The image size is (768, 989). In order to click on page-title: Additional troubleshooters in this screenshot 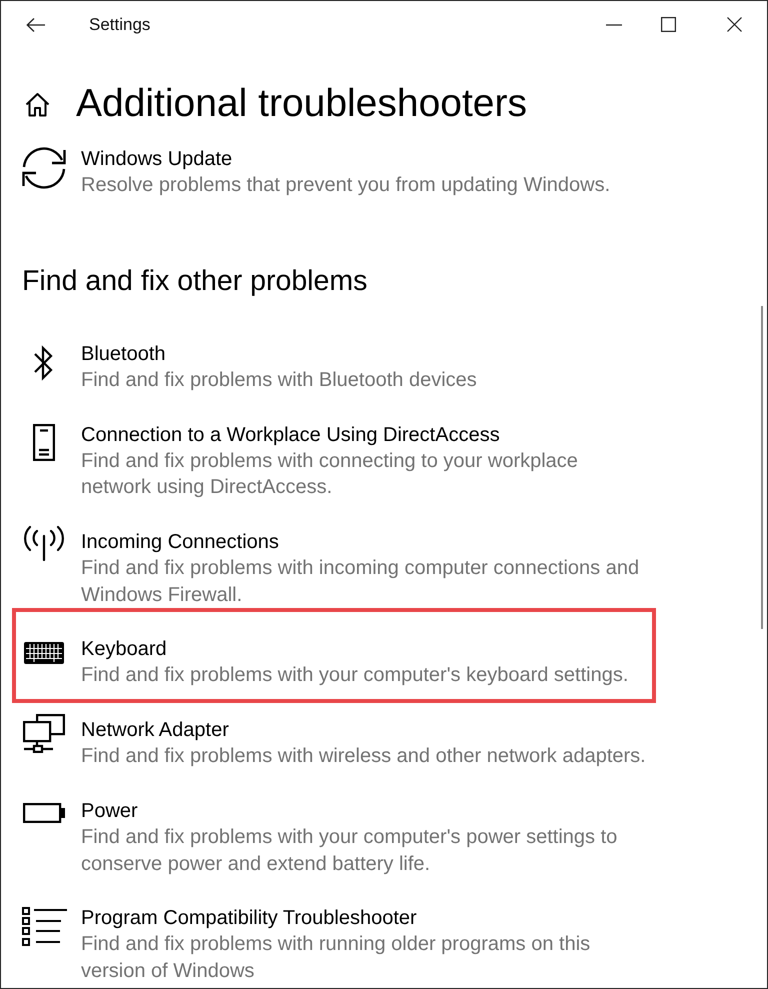, I will do `click(301, 104)`.